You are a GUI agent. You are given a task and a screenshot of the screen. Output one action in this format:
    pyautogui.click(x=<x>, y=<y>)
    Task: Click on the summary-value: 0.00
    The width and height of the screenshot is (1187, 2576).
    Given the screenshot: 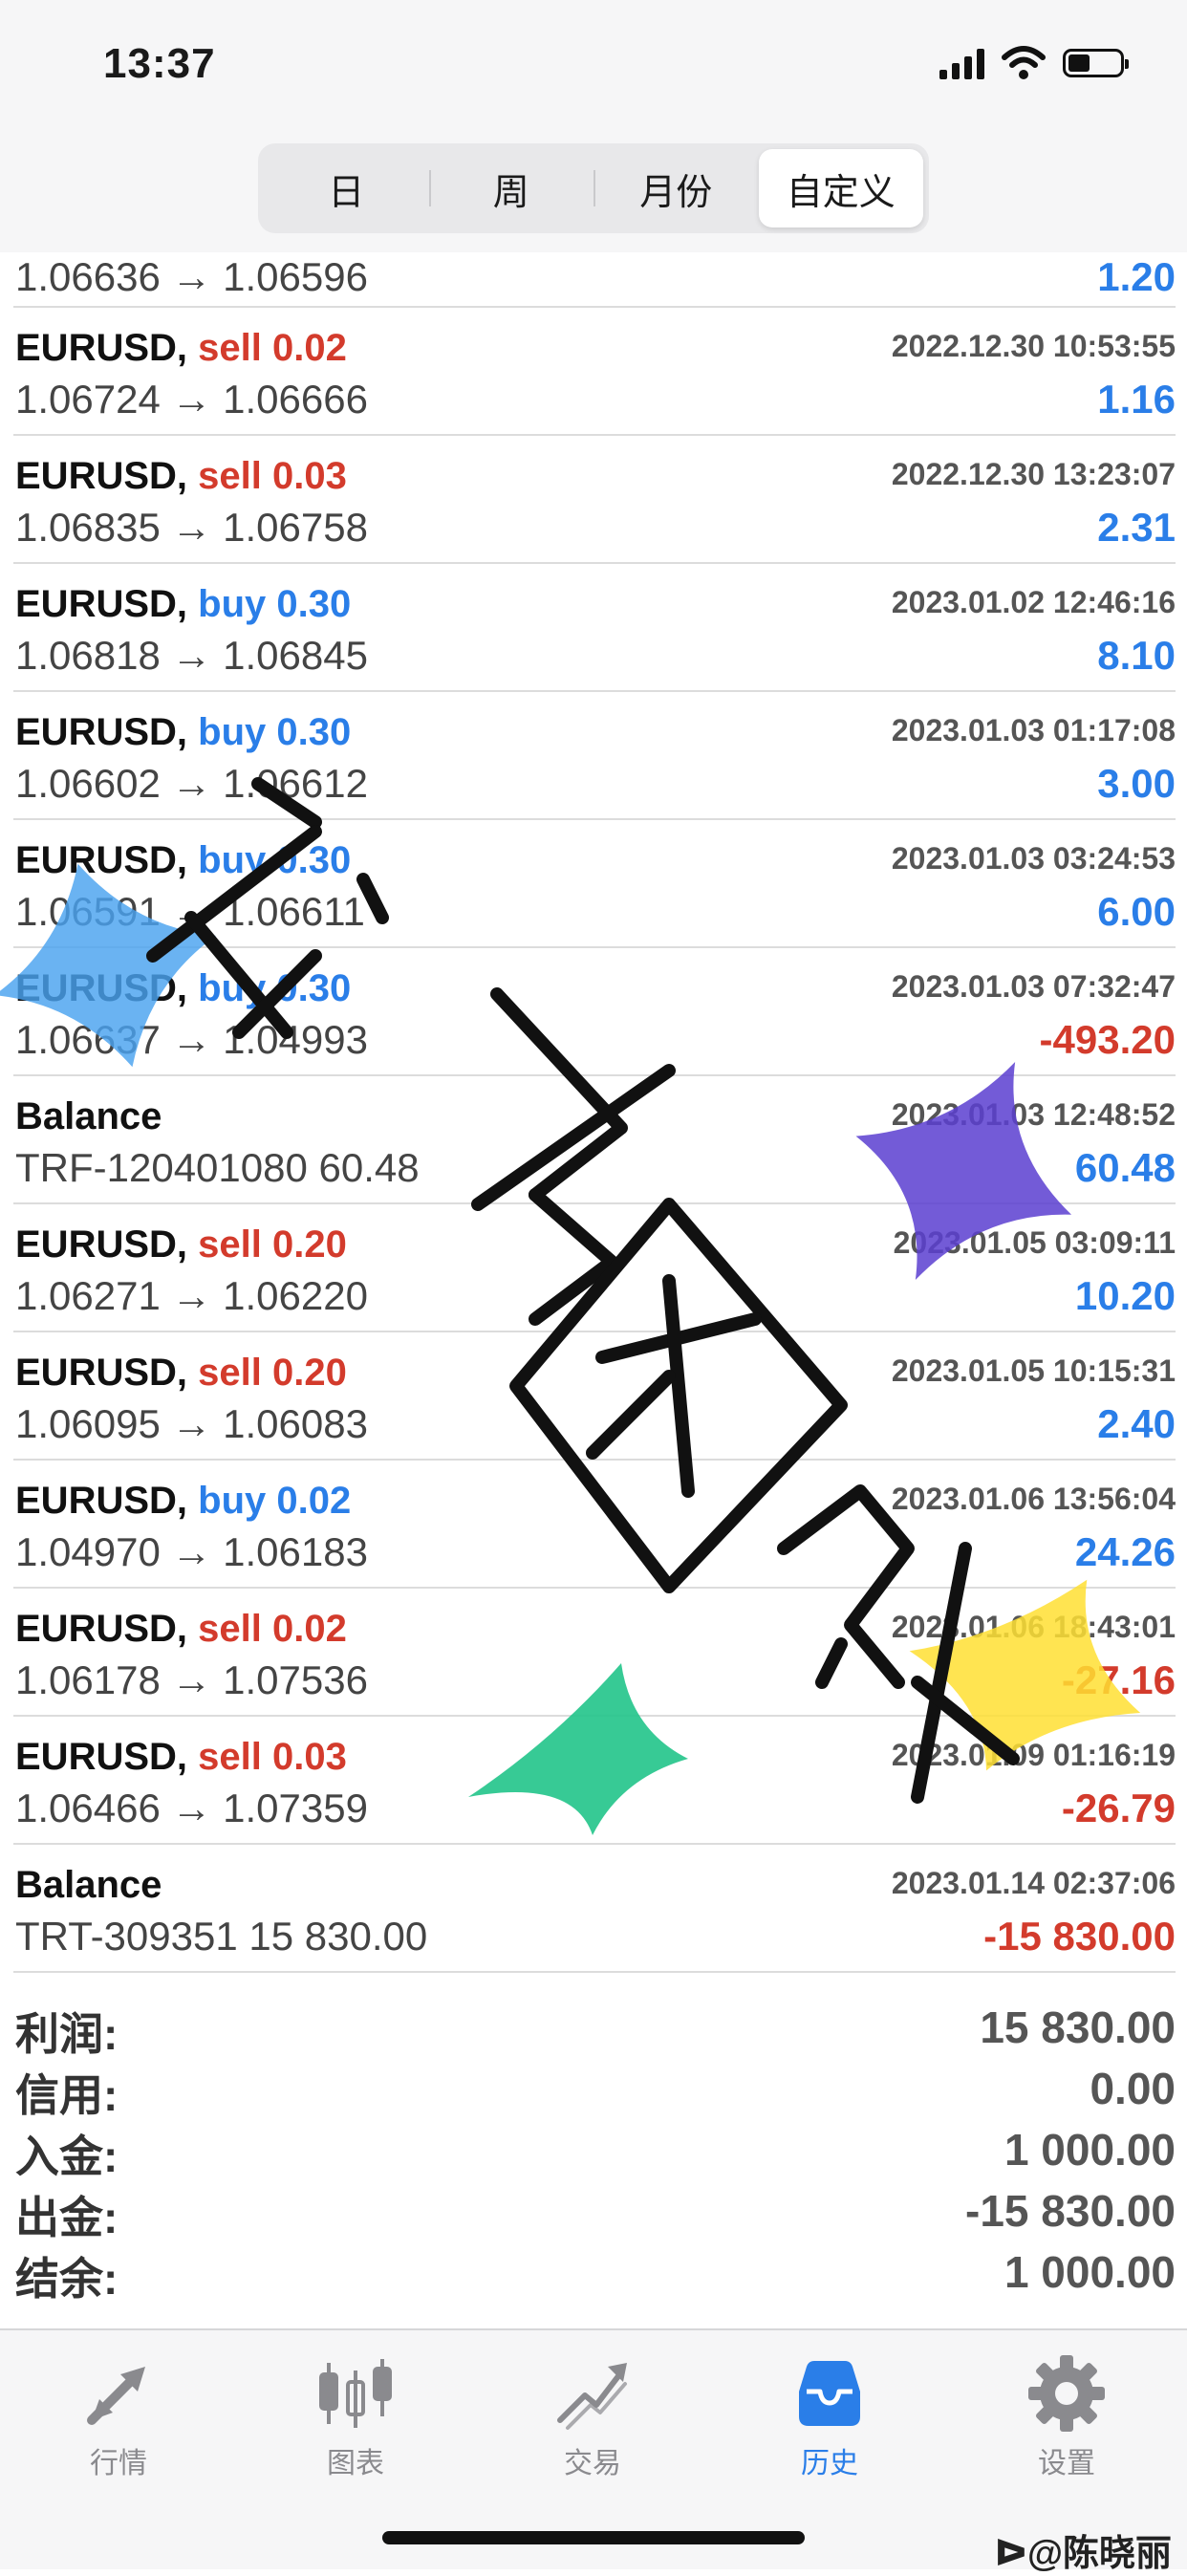 What is the action you would take?
    pyautogui.click(x=1133, y=2088)
    